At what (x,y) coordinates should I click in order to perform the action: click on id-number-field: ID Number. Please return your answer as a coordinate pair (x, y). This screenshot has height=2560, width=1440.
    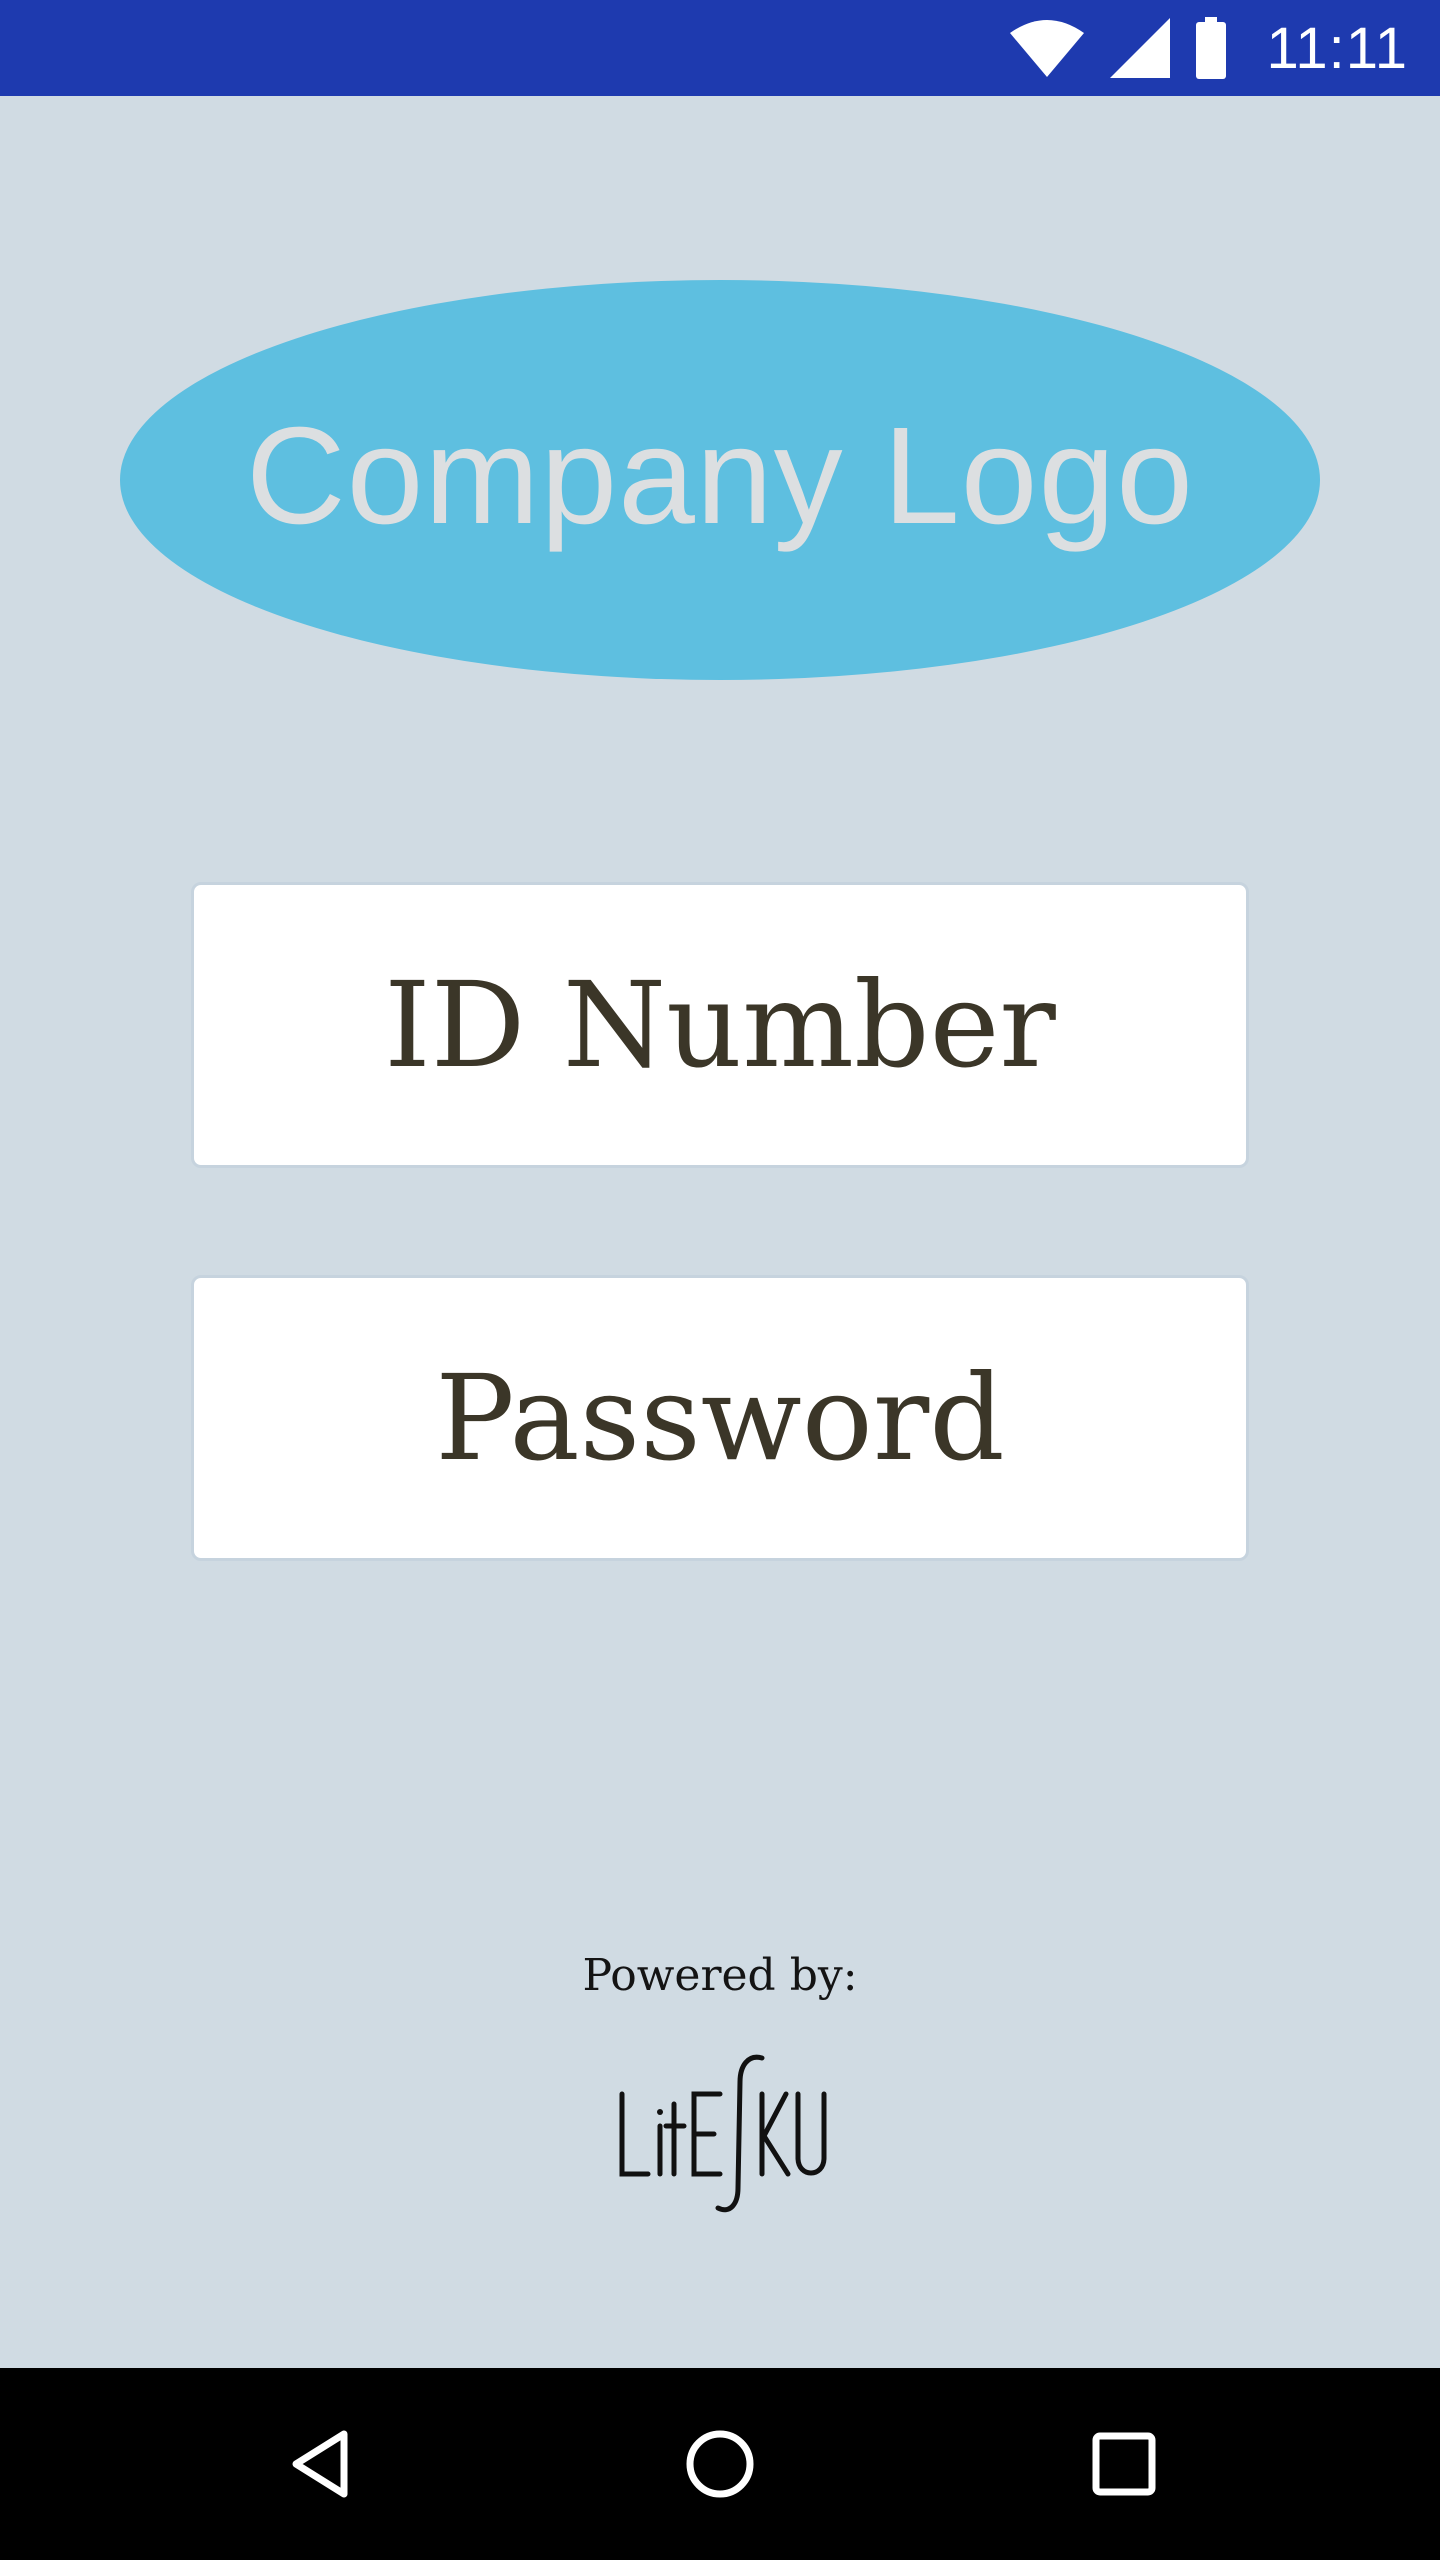
    Looking at the image, I should click on (720, 1025).